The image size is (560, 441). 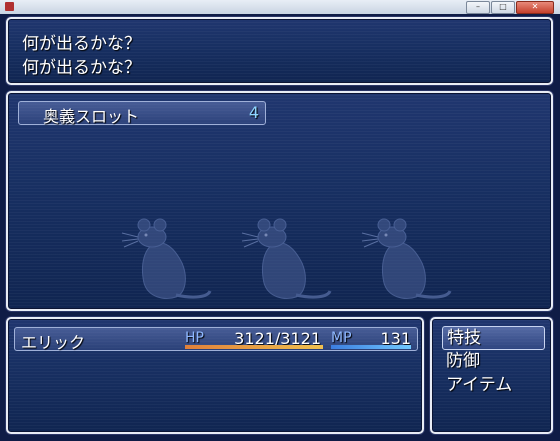 What do you see at coordinates (478, 7) in the screenshot?
I see `minimize-icon: –` at bounding box center [478, 7].